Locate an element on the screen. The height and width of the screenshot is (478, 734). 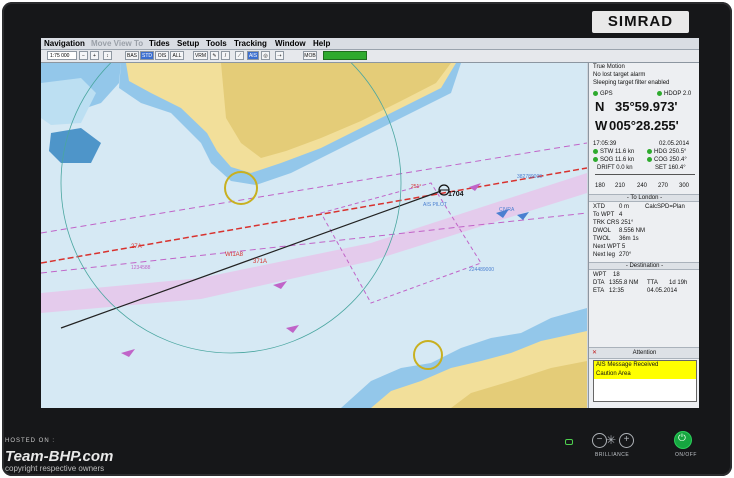
target-label-pilot: AIS PILOT is located at coordinates (435, 205).